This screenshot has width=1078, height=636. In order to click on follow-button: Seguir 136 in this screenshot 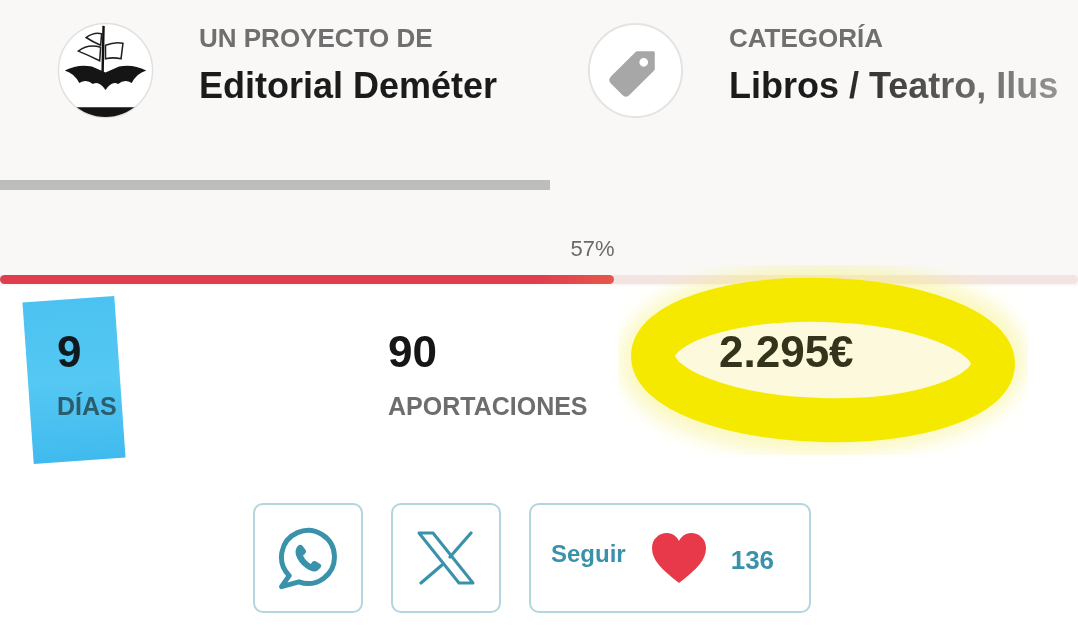, I will do `click(670, 558)`.